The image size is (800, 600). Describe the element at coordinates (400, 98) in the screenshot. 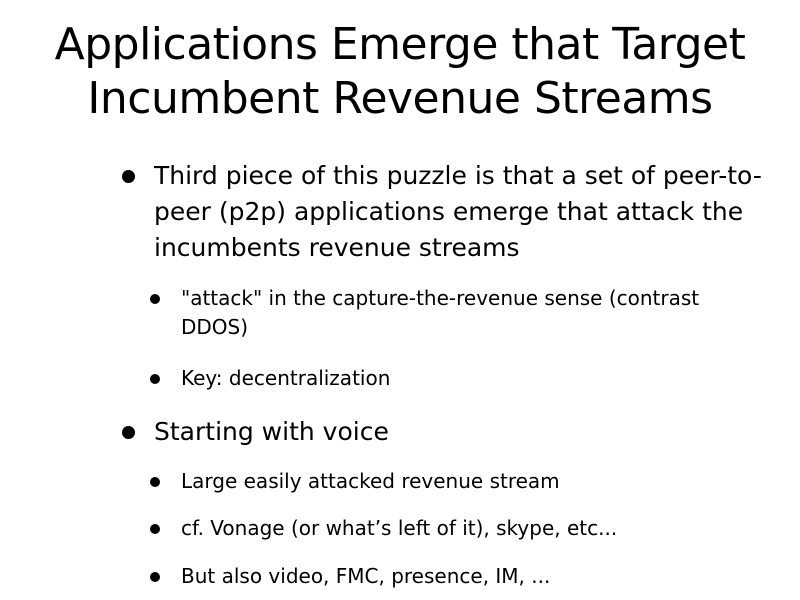

I see `slide-title-line-2: Incumbent Revenue Streams` at that location.